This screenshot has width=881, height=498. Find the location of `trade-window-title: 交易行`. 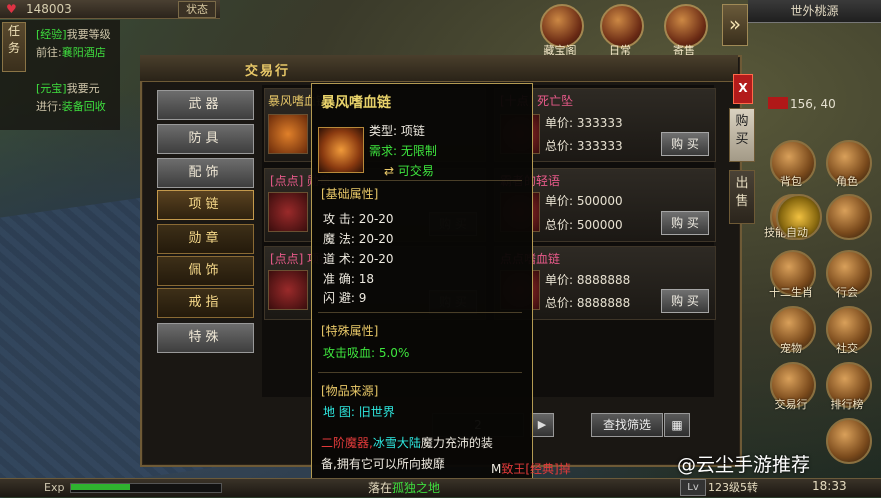

trade-window-title: 交易行 is located at coordinates (268, 71).